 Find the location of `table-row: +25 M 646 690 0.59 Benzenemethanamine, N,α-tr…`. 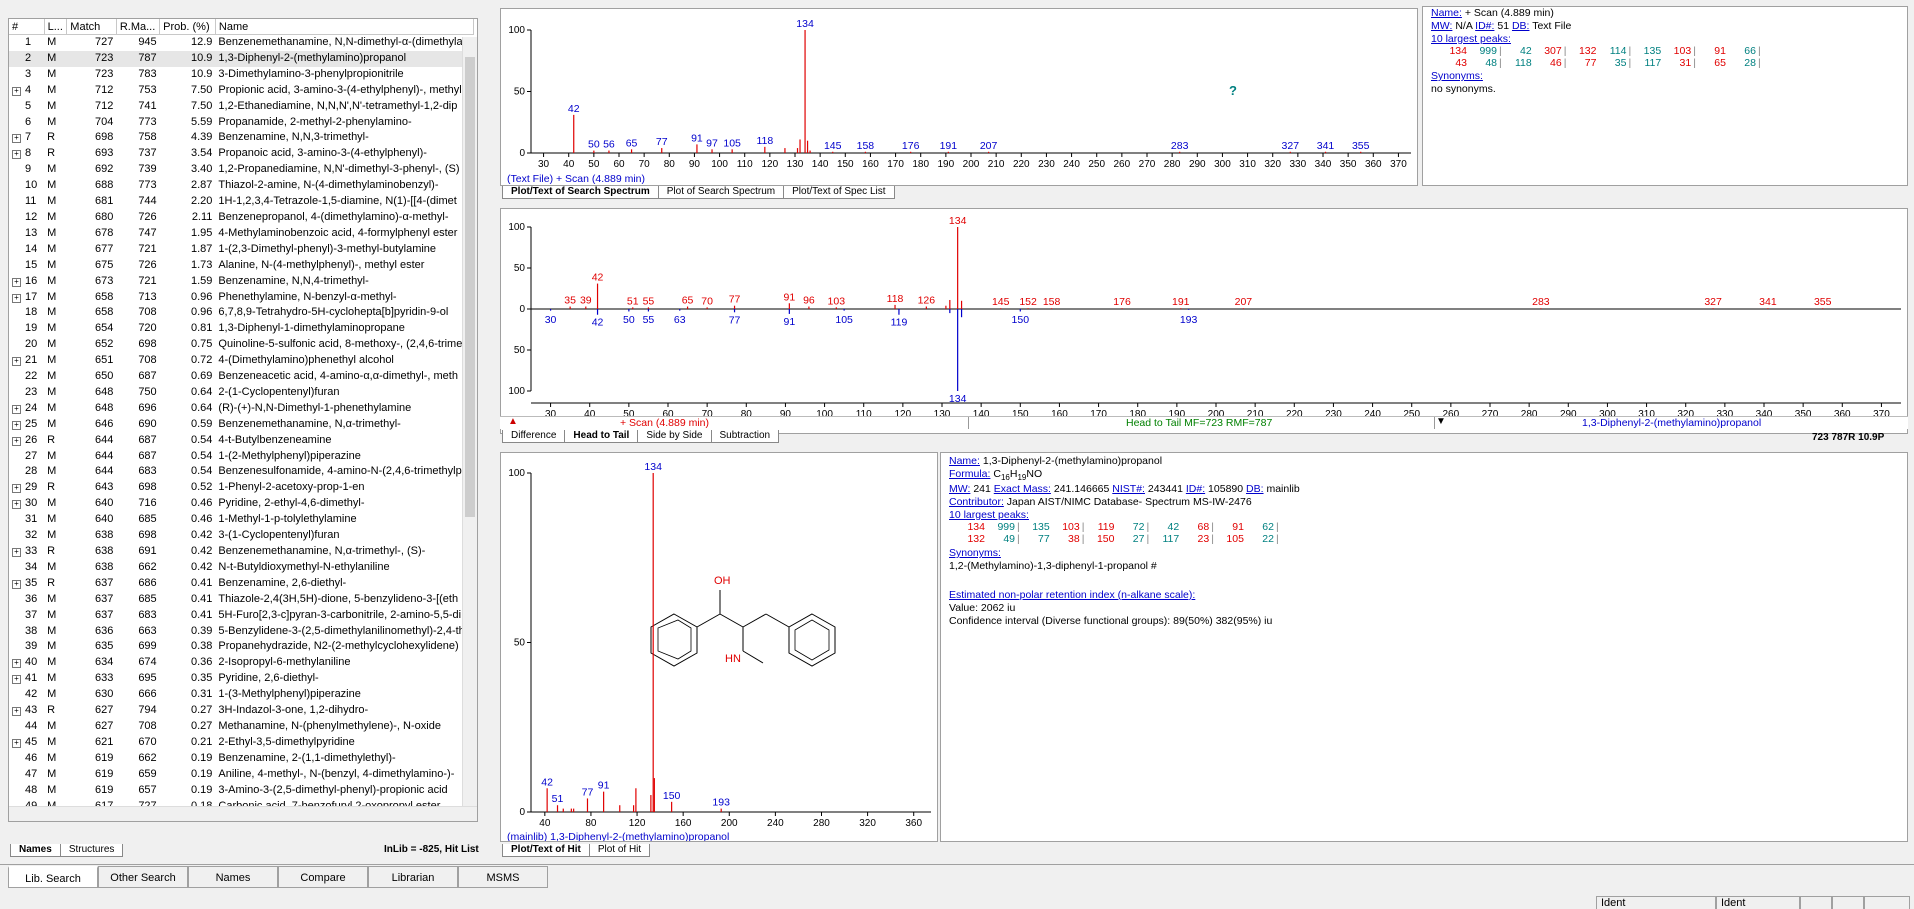

table-row: +25 M 646 690 0.59 Benzenemethanamine, N,α-tr… is located at coordinates (241, 425).